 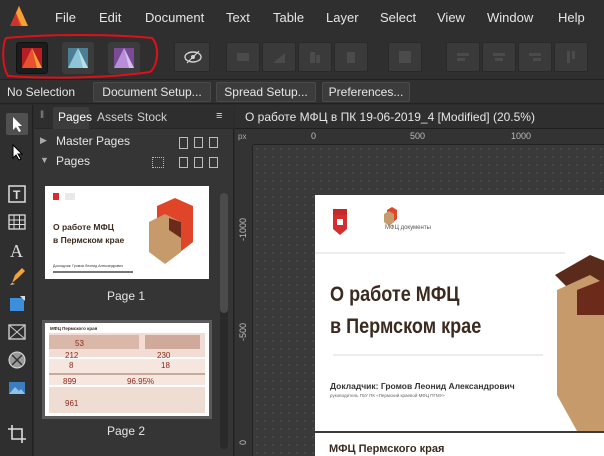 What do you see at coordinates (83, 227) in the screenshot?
I see `thumb1-title-line1: О работе МФЦ` at bounding box center [83, 227].